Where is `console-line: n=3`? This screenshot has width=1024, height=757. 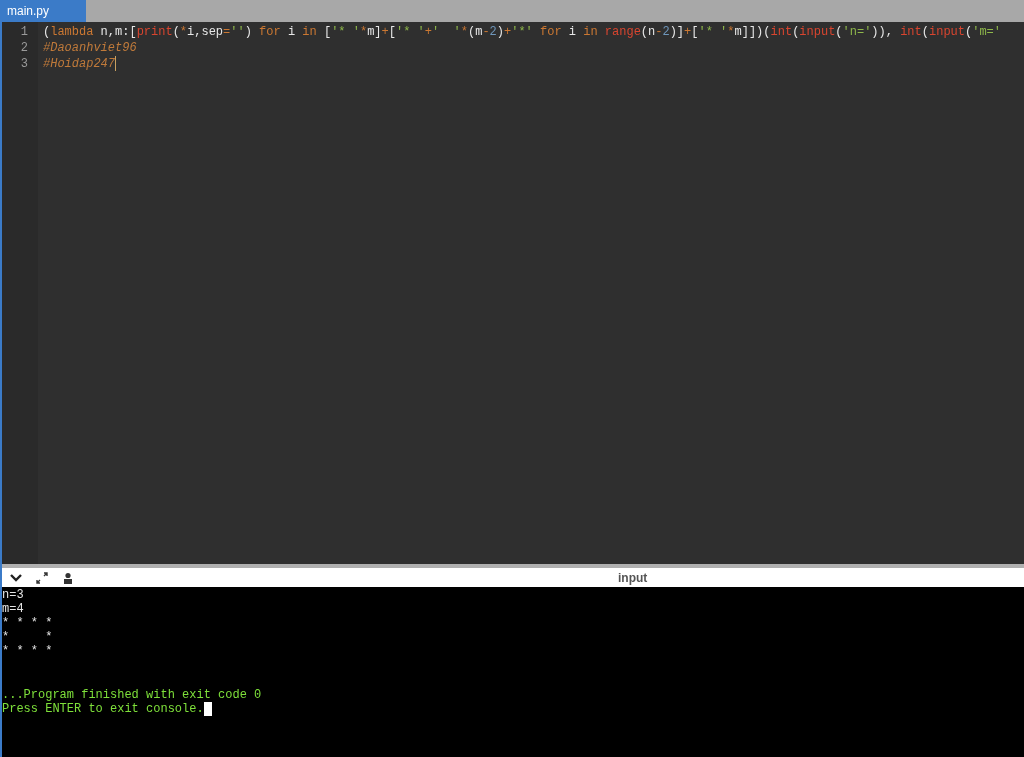 console-line: n=3 is located at coordinates (13, 595).